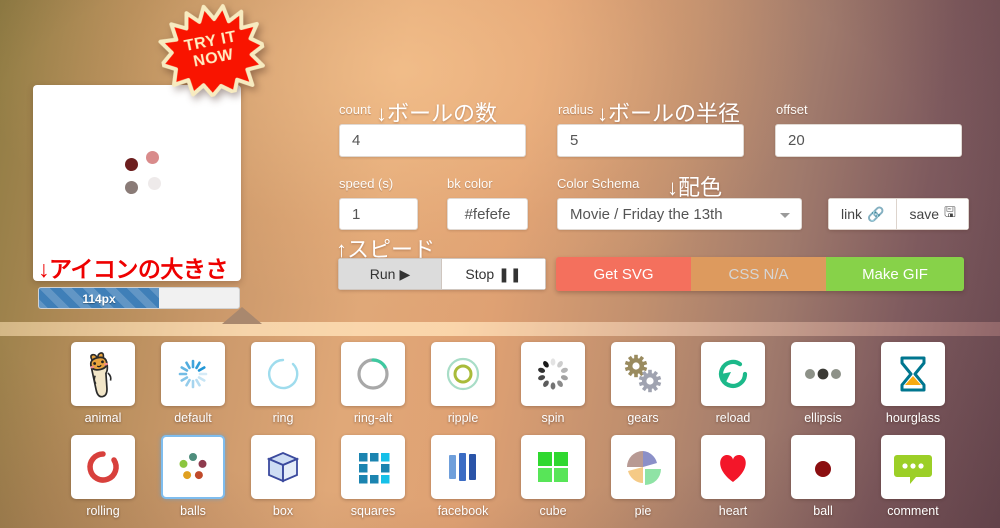 The height and width of the screenshot is (528, 1000). I want to click on gallery-item-label: squares, so click(373, 511).